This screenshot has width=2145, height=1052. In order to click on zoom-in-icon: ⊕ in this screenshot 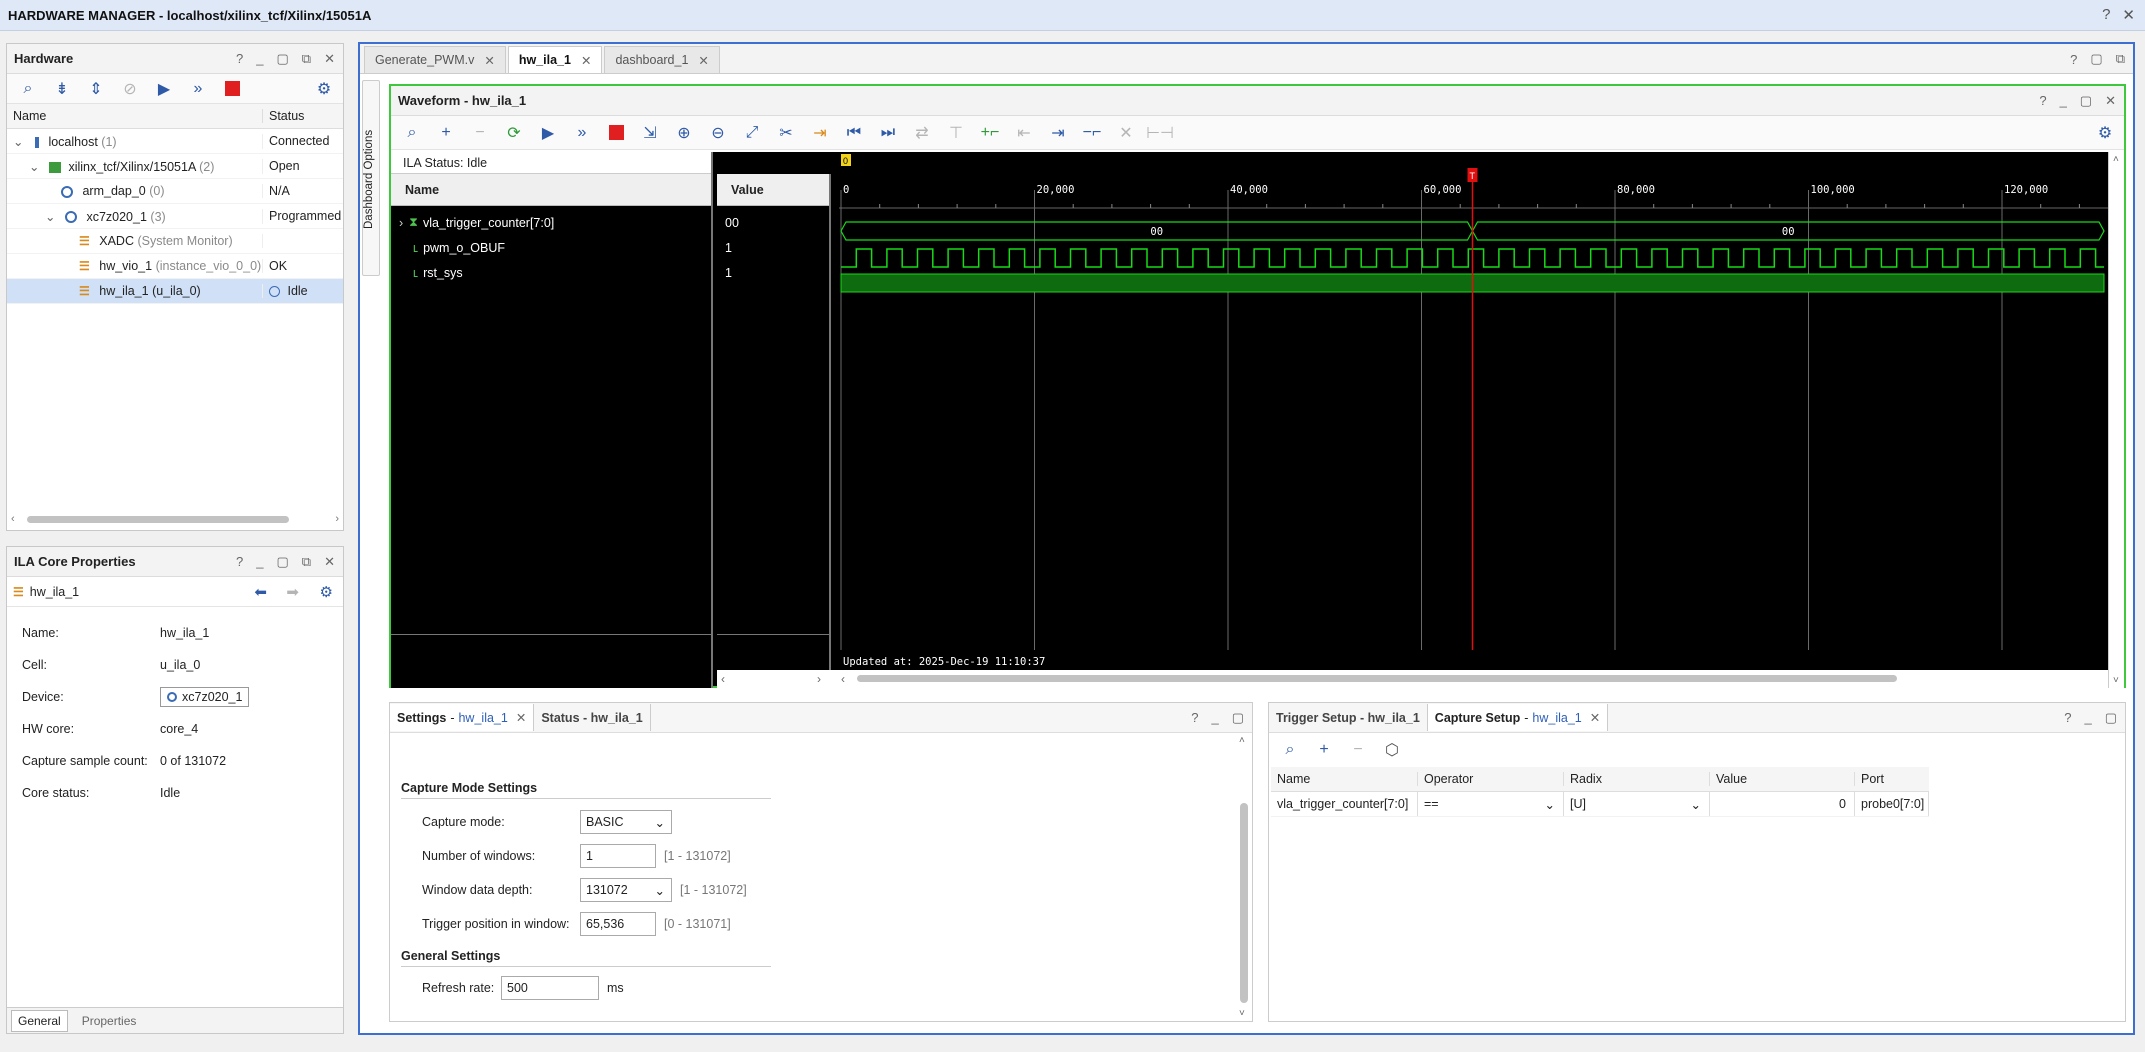, I will do `click(684, 133)`.